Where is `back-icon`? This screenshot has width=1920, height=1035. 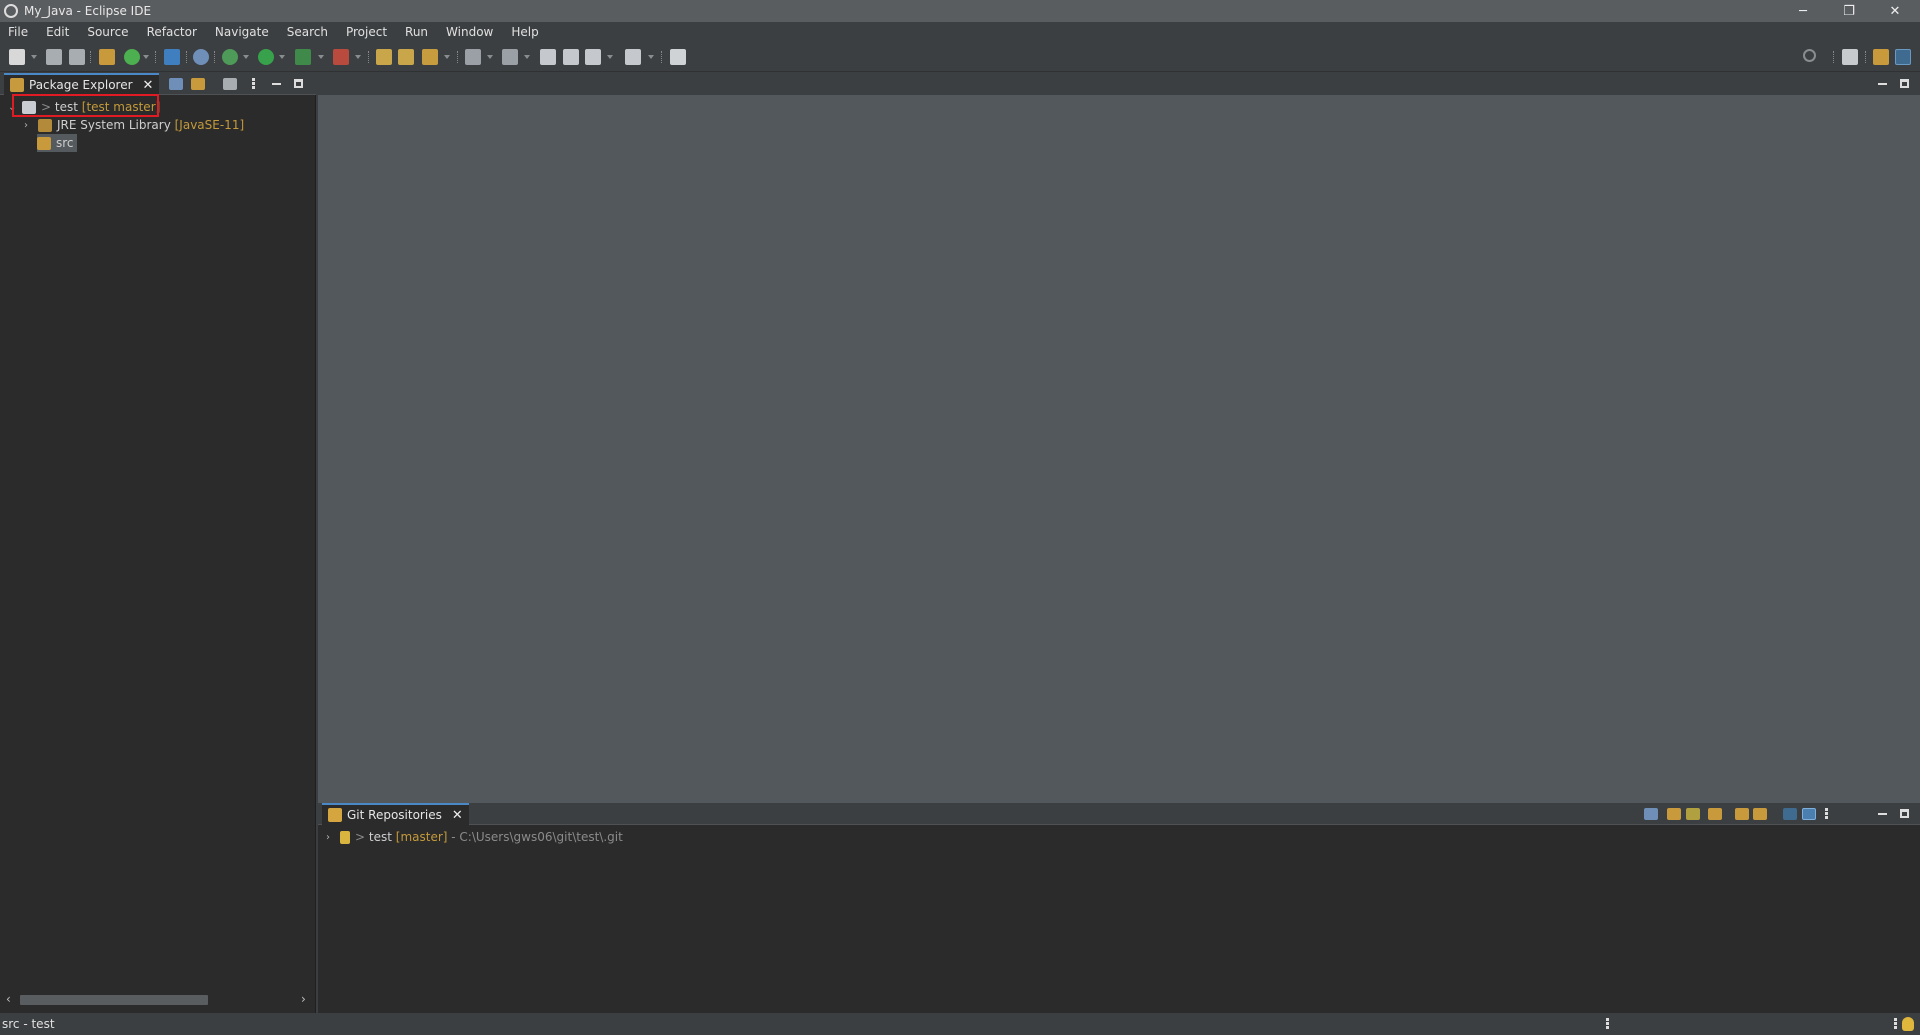 back-icon is located at coordinates (571, 57).